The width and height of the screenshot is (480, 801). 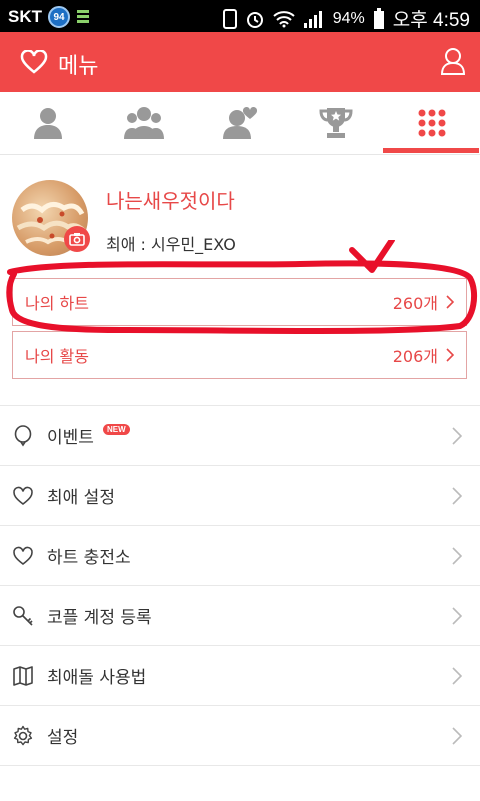 I want to click on menu-item-label: 코플 계정 등록, so click(x=99, y=618).